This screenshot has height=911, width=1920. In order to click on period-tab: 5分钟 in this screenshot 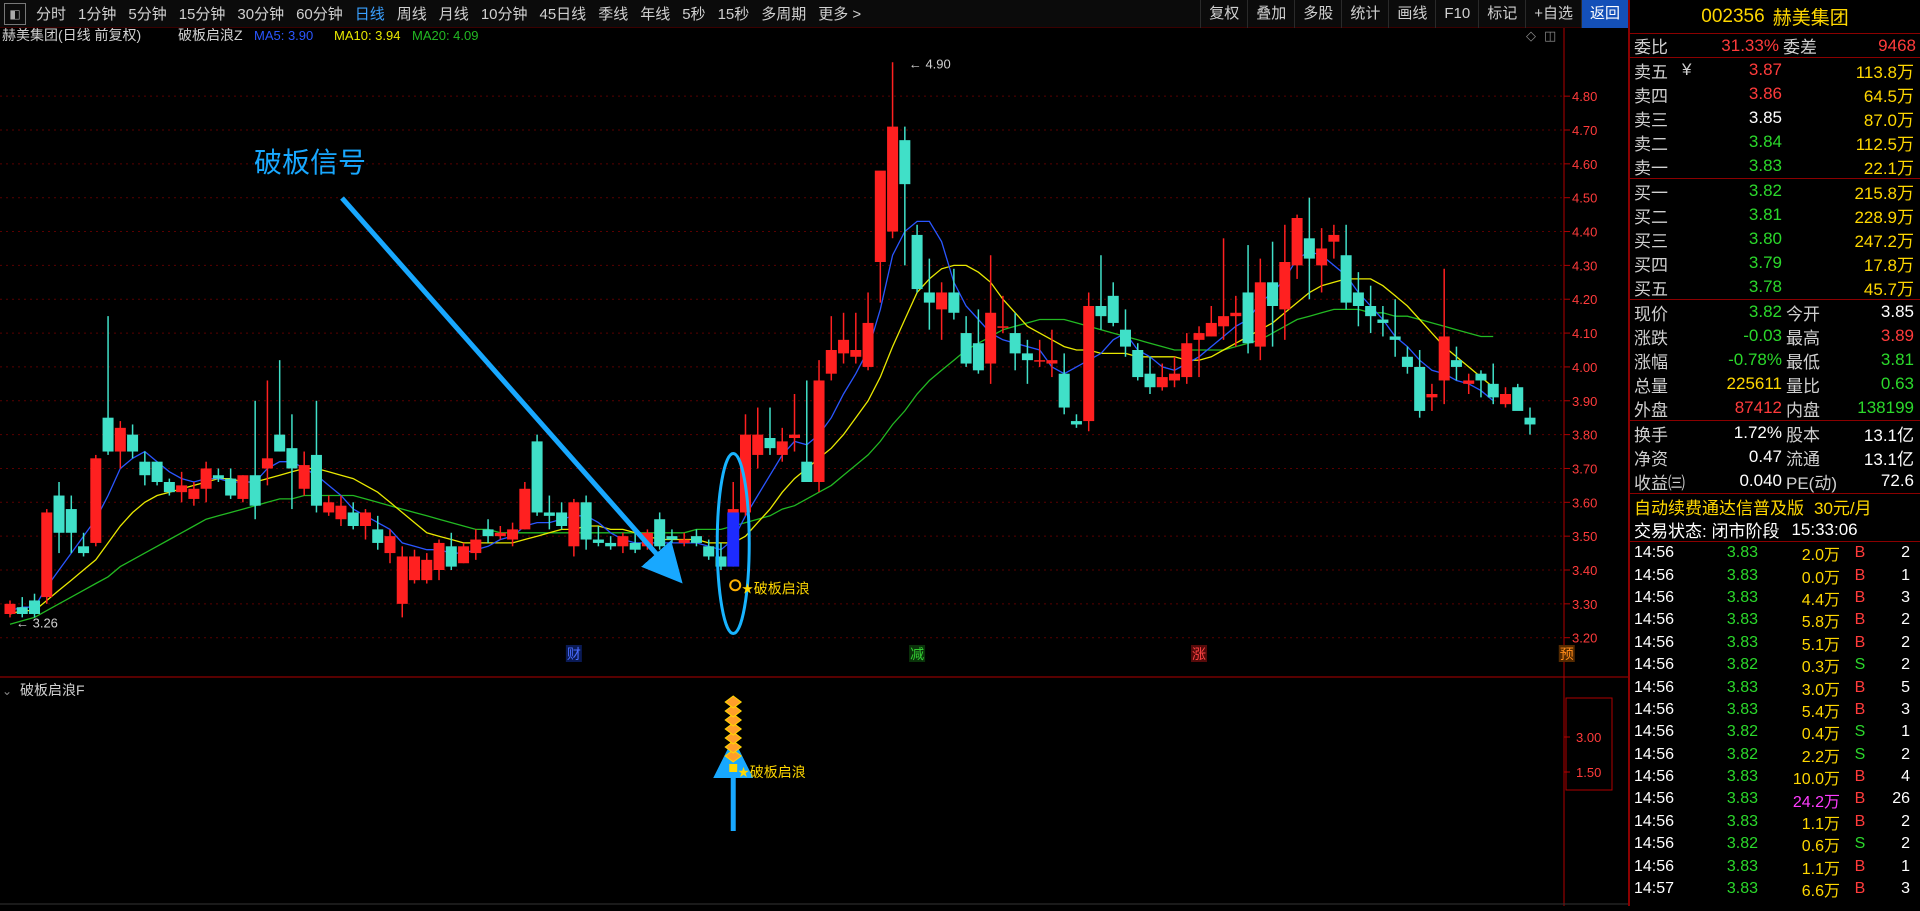, I will do `click(147, 13)`.